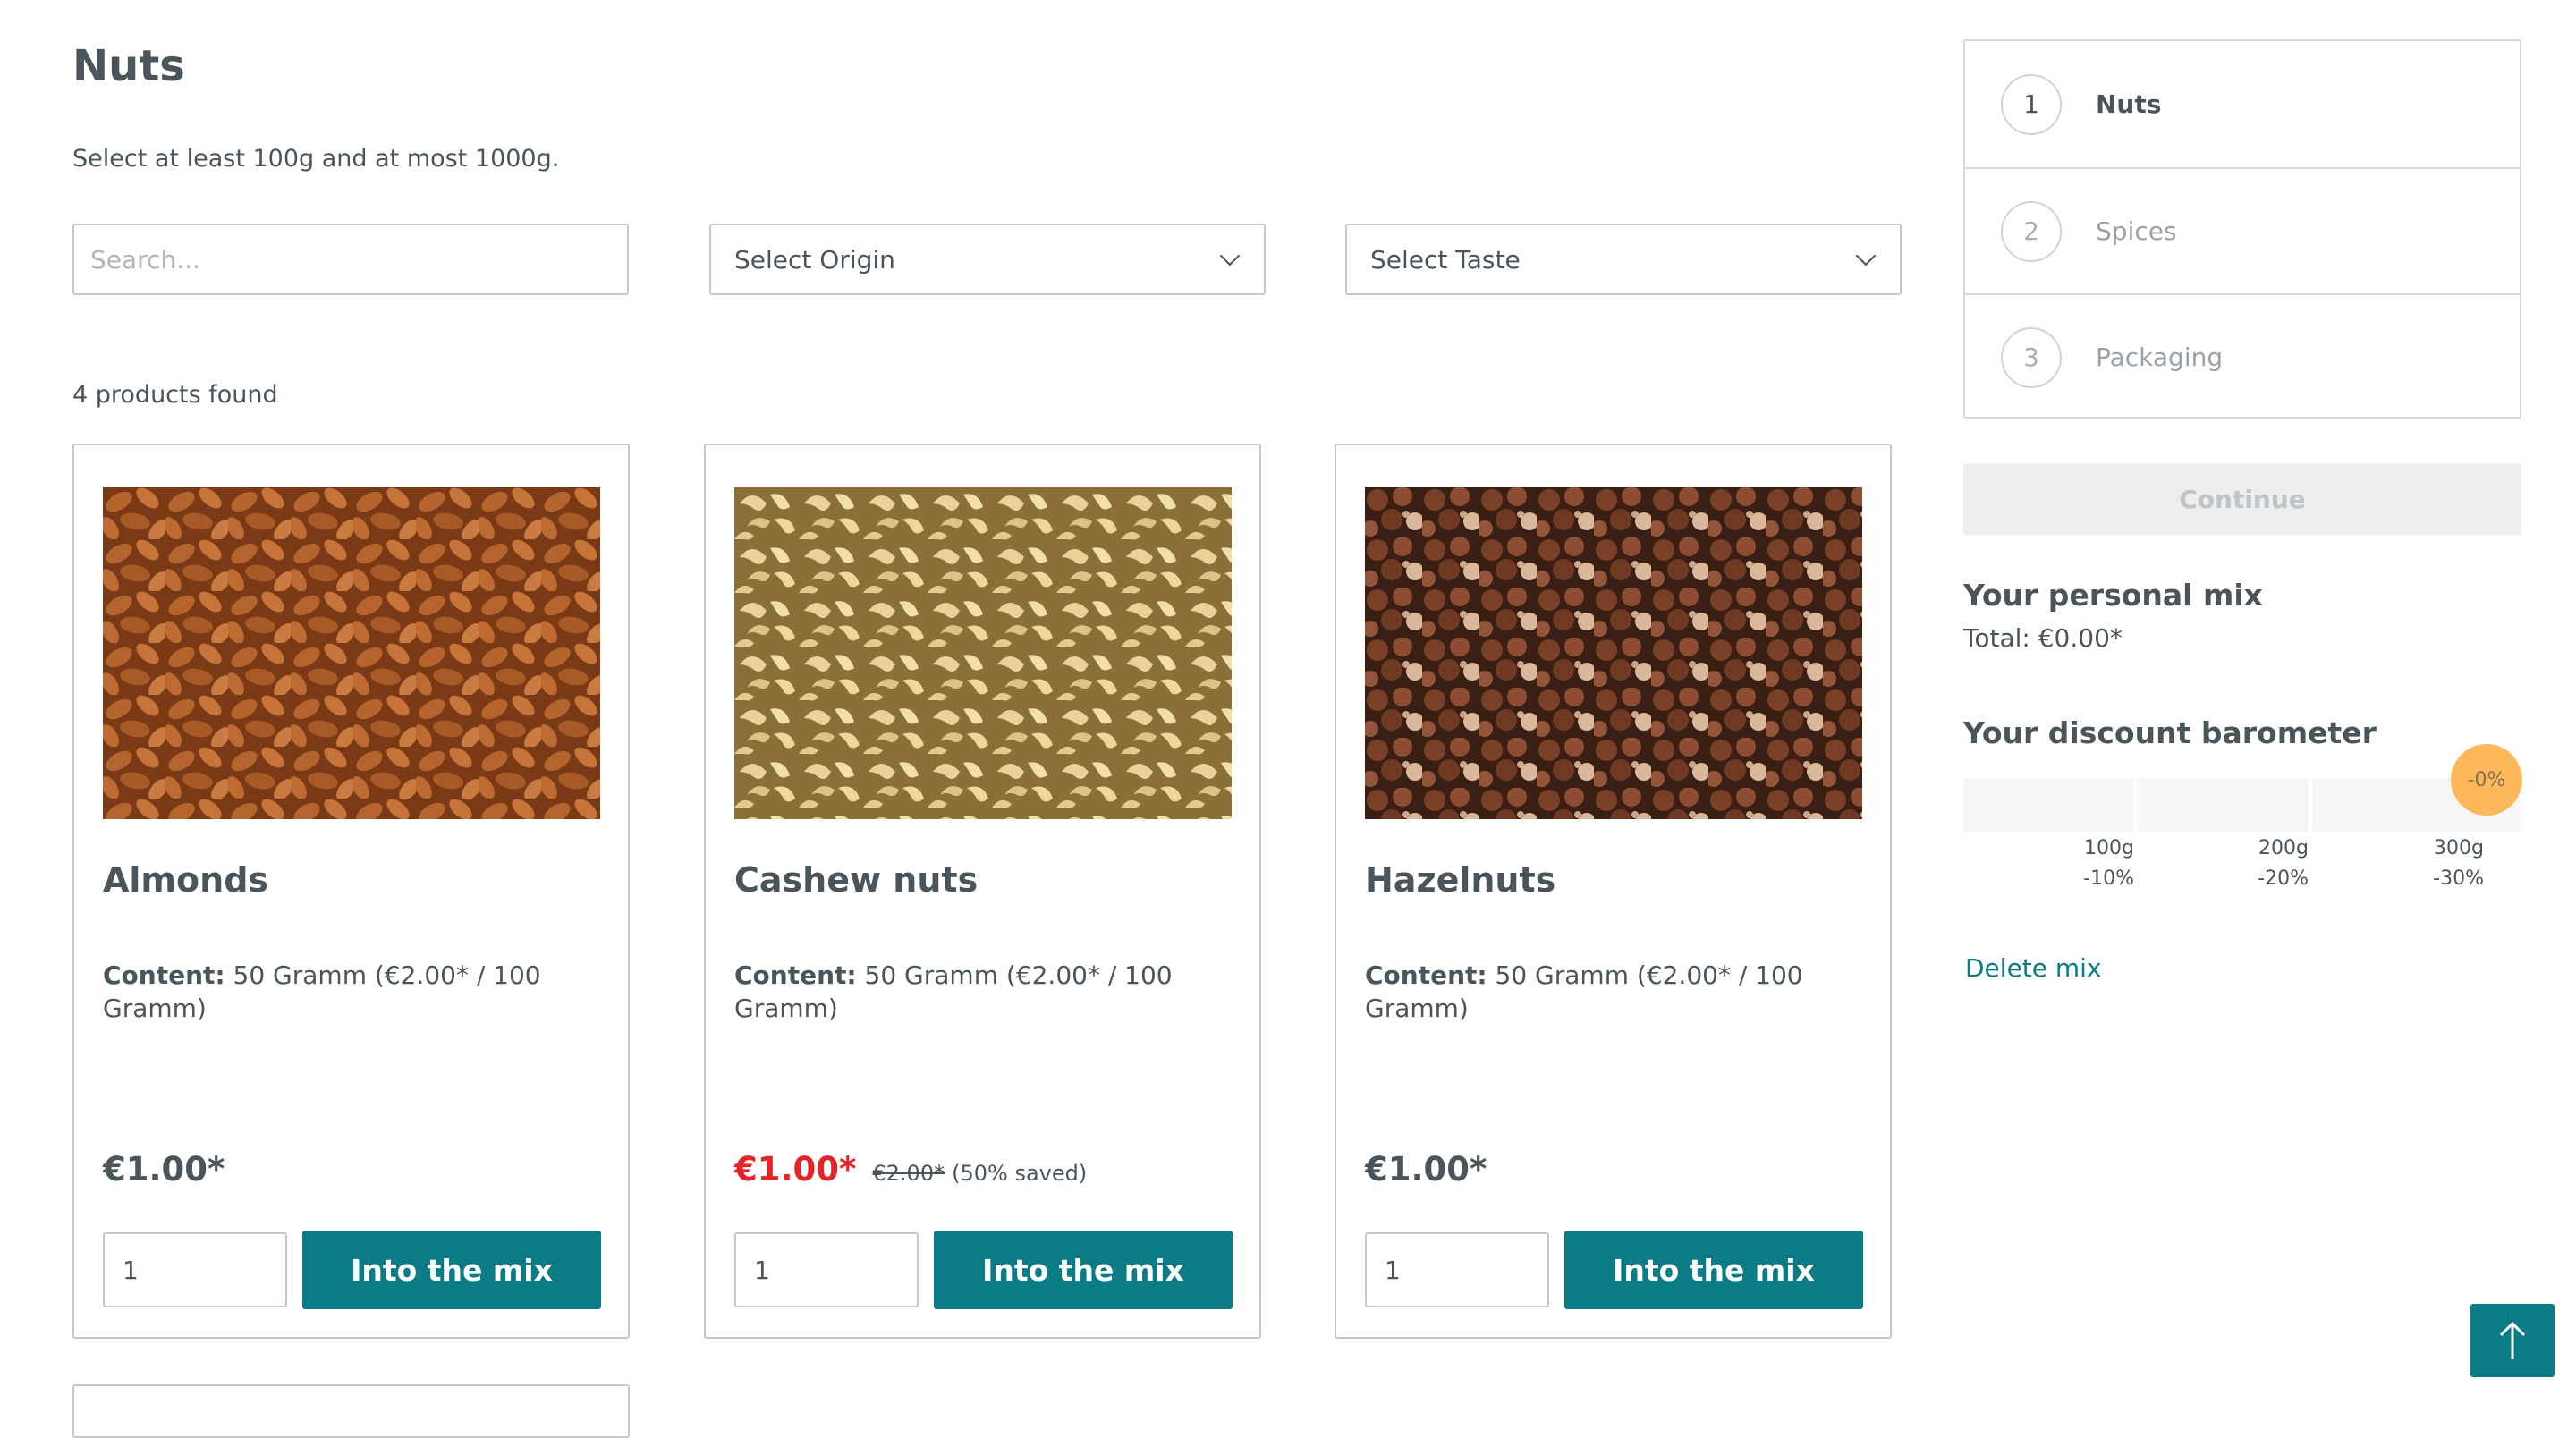 This screenshot has height=1438, width=2576. What do you see at coordinates (316, 159) in the screenshot?
I see `page-subtitle: Select at least 100g and at most 1000g.` at bounding box center [316, 159].